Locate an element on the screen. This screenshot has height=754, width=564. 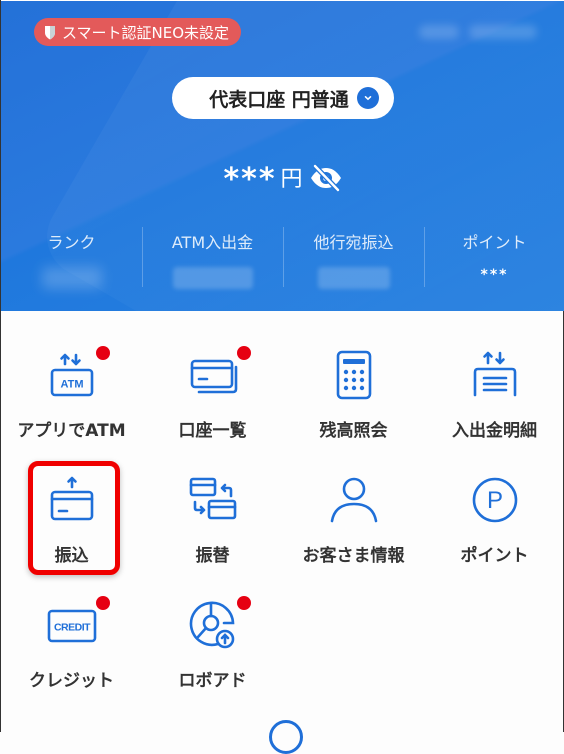
stat-label: ポイント is located at coordinates (494, 242).